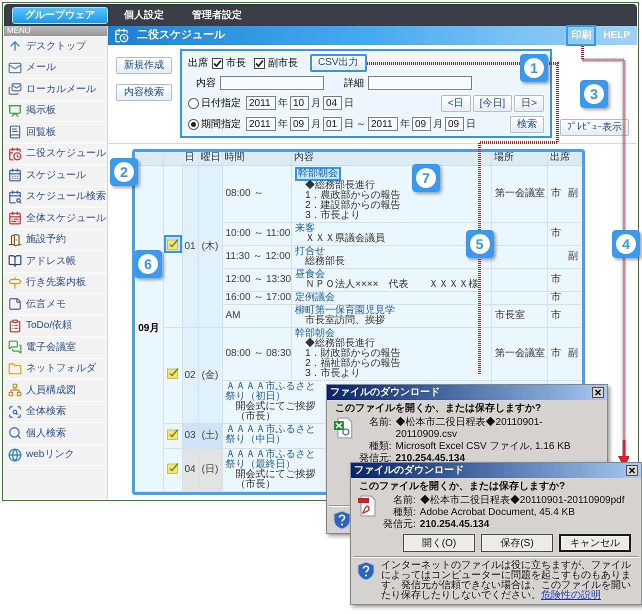 The height and width of the screenshot is (614, 642). Describe the element at coordinates (15, 197) in the screenshot. I see `calendar-search-icon` at that location.